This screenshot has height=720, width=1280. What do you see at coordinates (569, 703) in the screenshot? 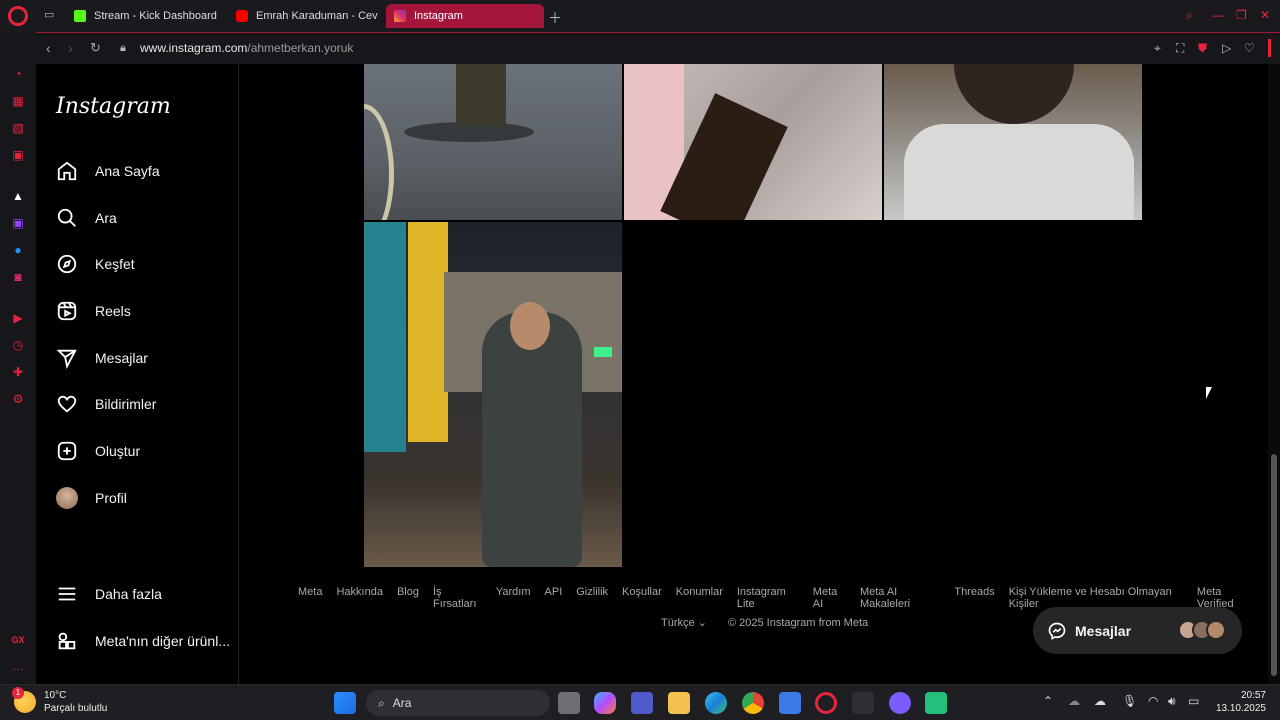
I see `task-view-icon` at bounding box center [569, 703].